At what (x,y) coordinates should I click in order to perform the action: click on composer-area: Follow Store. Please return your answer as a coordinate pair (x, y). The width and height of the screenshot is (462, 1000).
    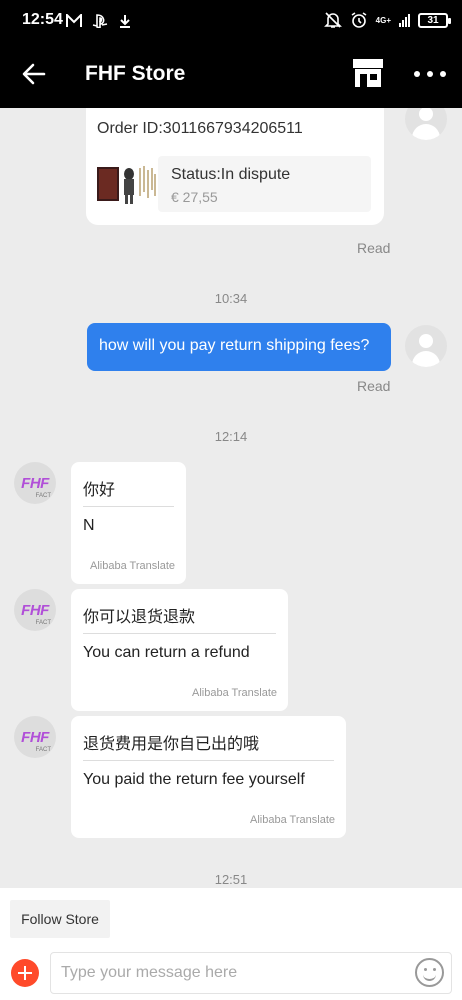
    Looking at the image, I should click on (231, 944).